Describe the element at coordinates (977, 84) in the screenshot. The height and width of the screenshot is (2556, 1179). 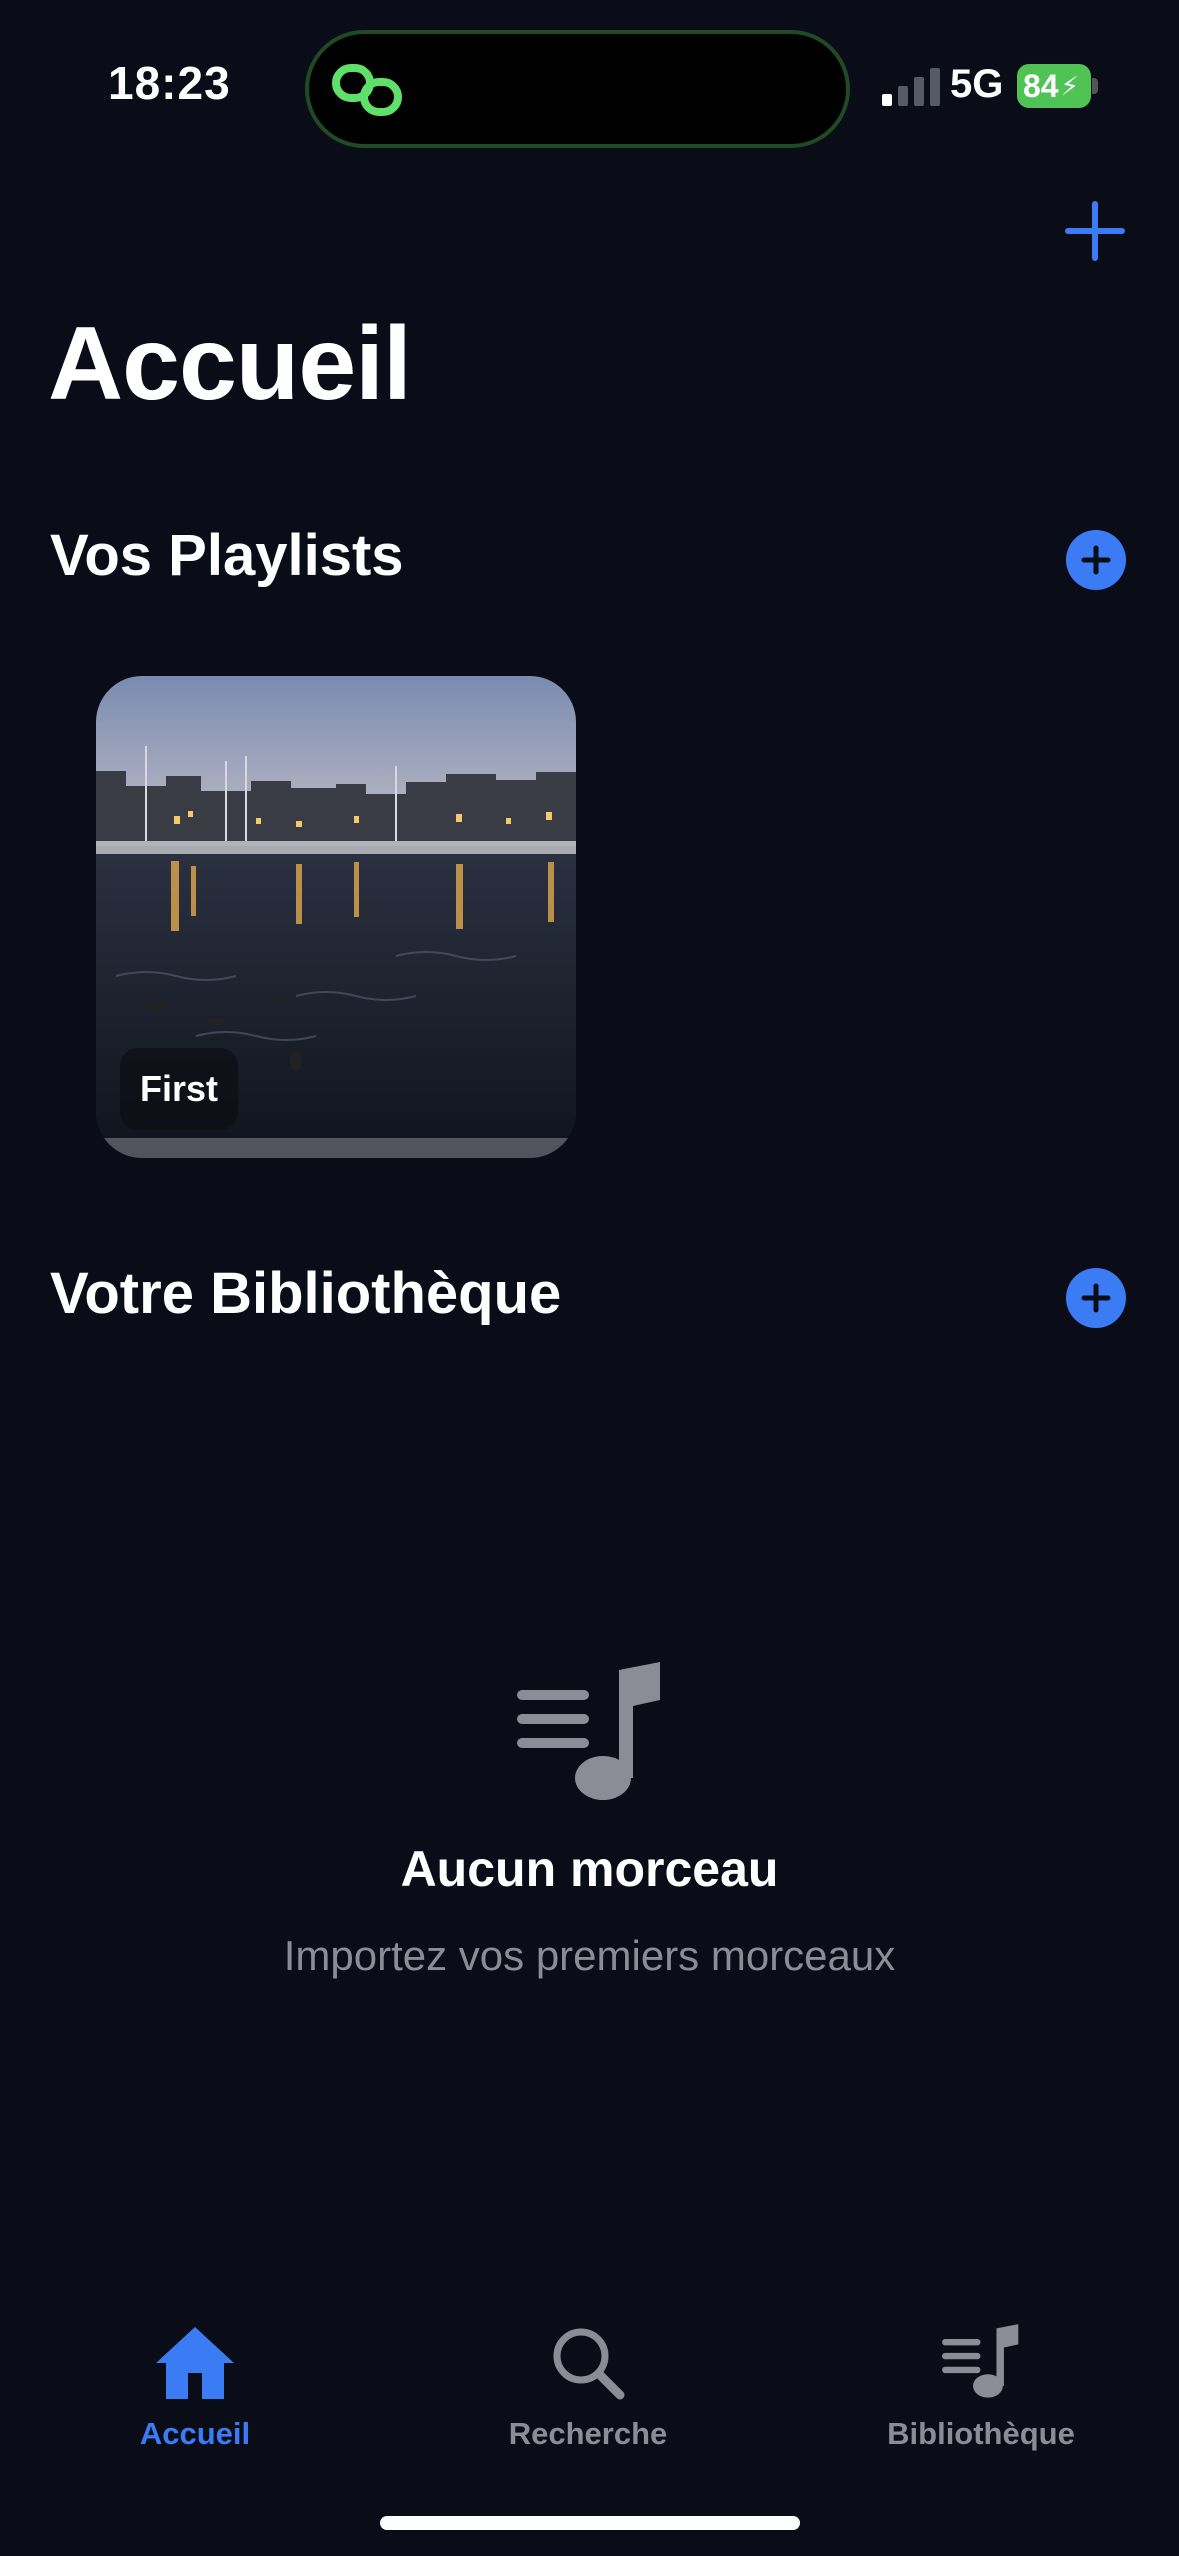
I see `network-type: 5G` at that location.